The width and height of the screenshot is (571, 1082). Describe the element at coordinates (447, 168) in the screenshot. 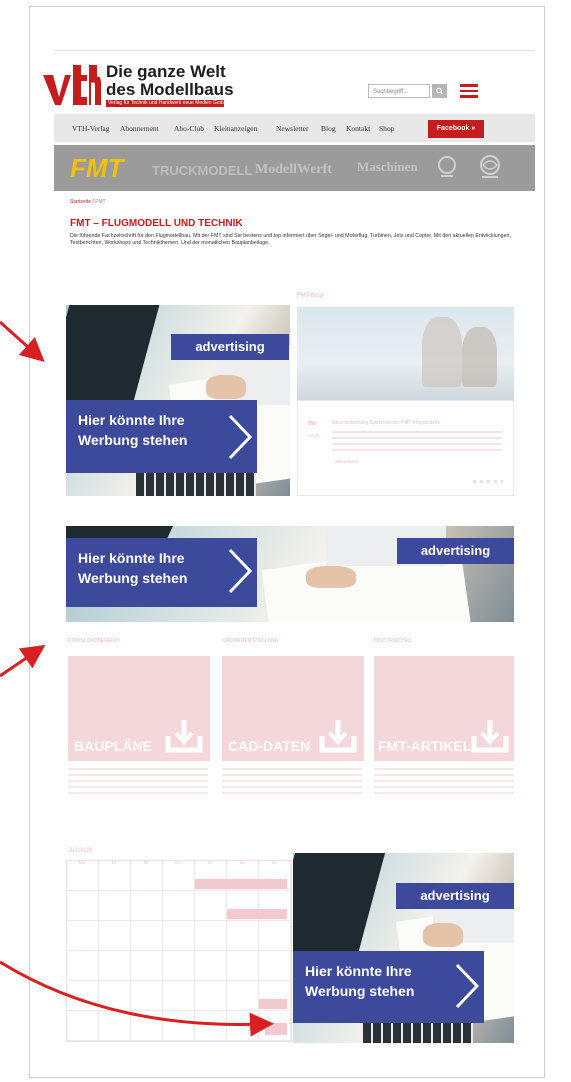

I see `brand-emblem-icon` at that location.